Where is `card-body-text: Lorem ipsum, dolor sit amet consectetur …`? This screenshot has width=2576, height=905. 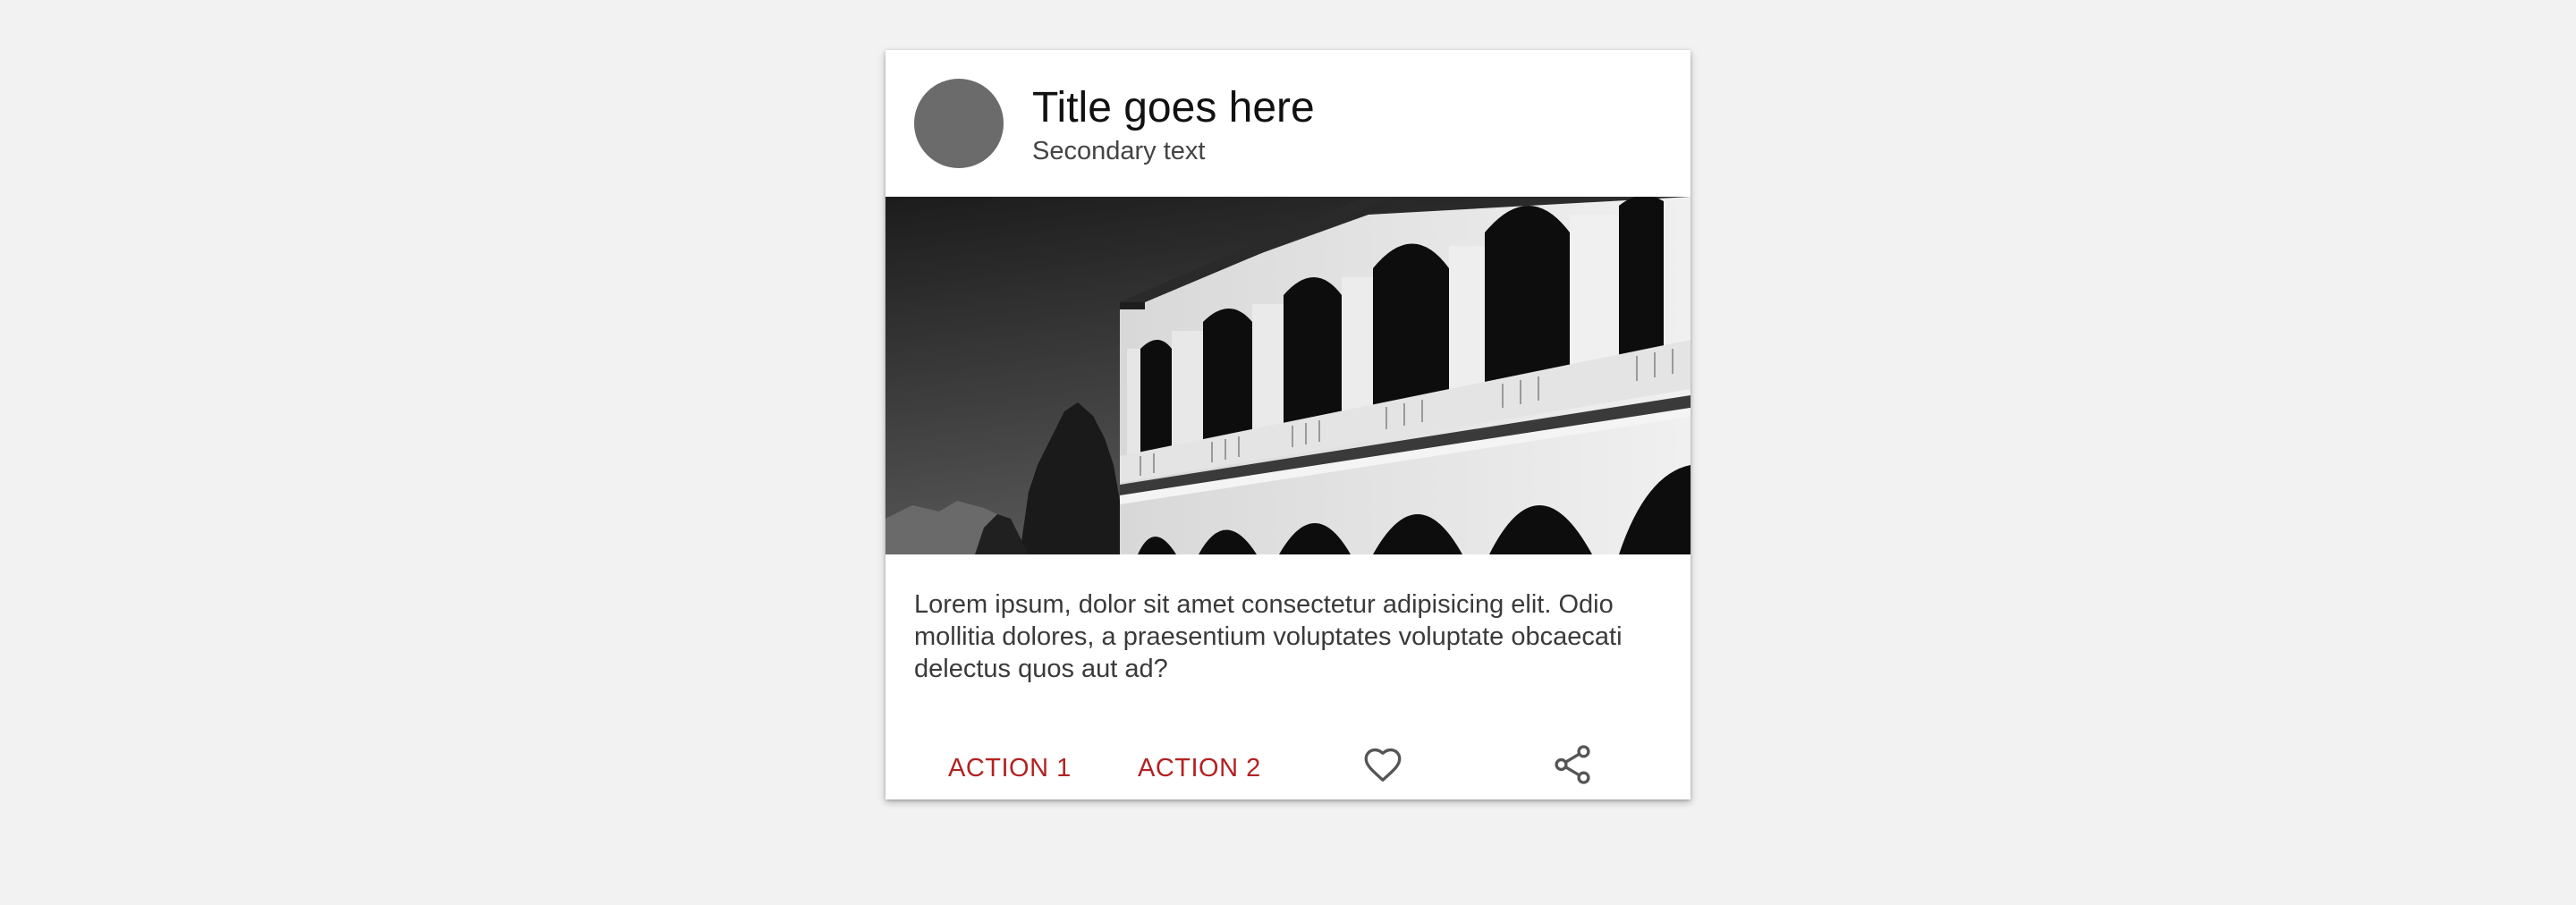 card-body-text: Lorem ipsum, dolor sit amet consectetur … is located at coordinates (1268, 636).